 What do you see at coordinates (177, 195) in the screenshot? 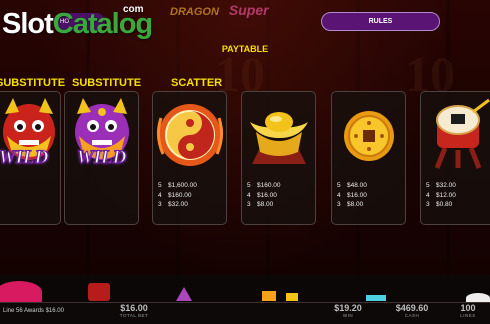
I see `pay-values: 5 $1,600.00 4 $160.00 3 $32.00` at bounding box center [177, 195].